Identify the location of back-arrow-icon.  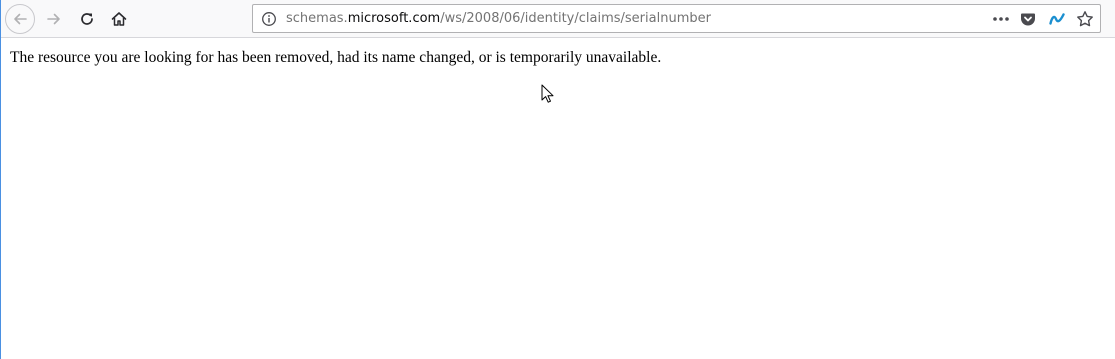
(20, 19).